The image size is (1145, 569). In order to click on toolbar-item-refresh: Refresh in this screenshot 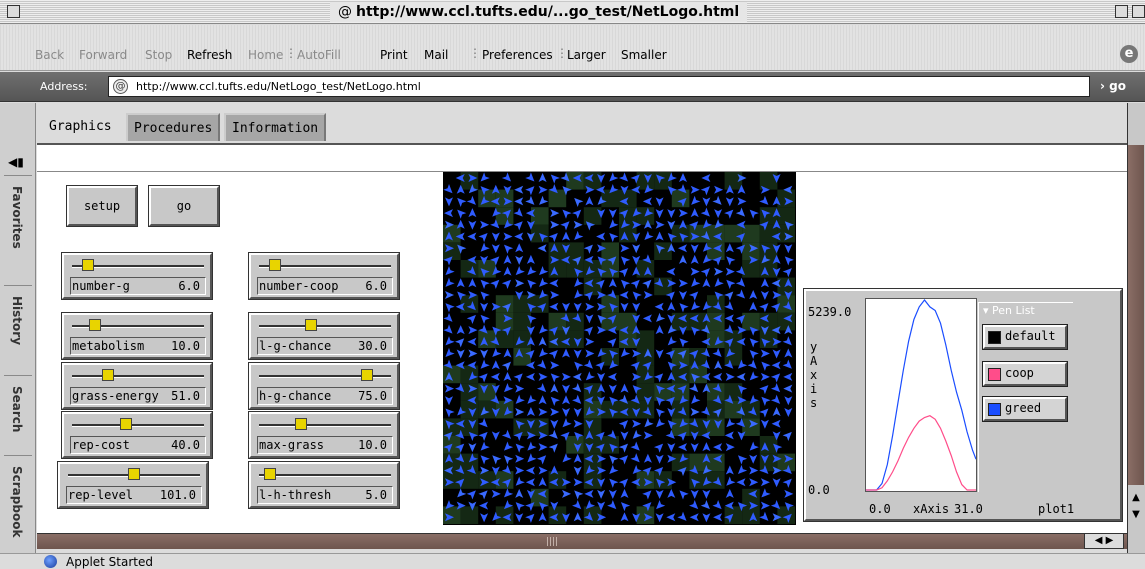, I will do `click(209, 55)`.